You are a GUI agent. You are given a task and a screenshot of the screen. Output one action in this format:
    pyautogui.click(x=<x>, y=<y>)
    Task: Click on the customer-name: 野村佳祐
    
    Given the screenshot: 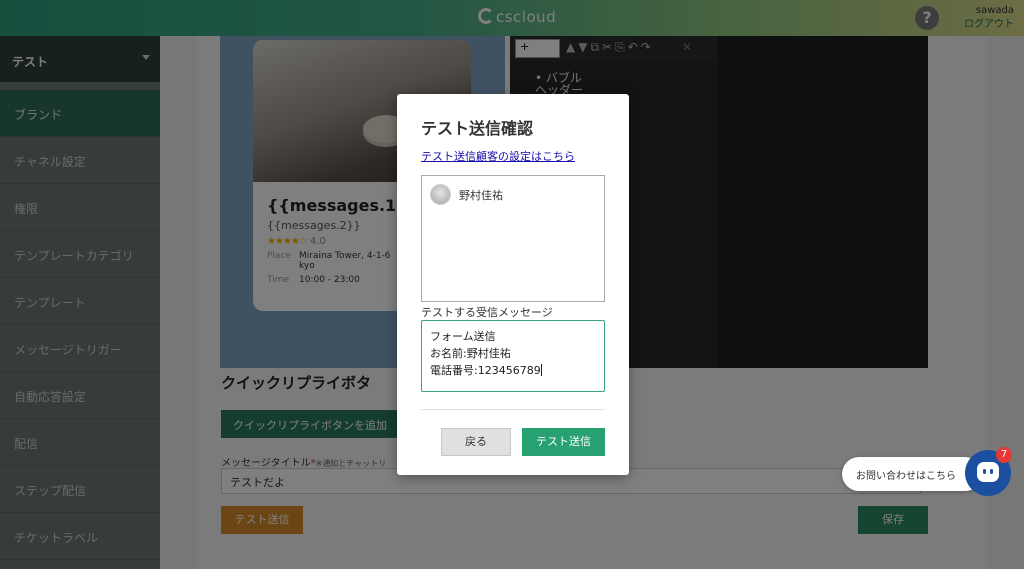 What is the action you would take?
    pyautogui.click(x=481, y=195)
    